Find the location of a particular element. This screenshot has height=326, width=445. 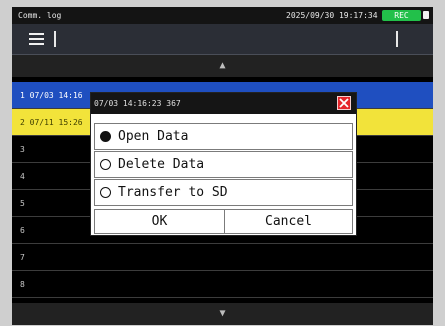

scroll-up-button: ▲ is located at coordinates (222, 66).